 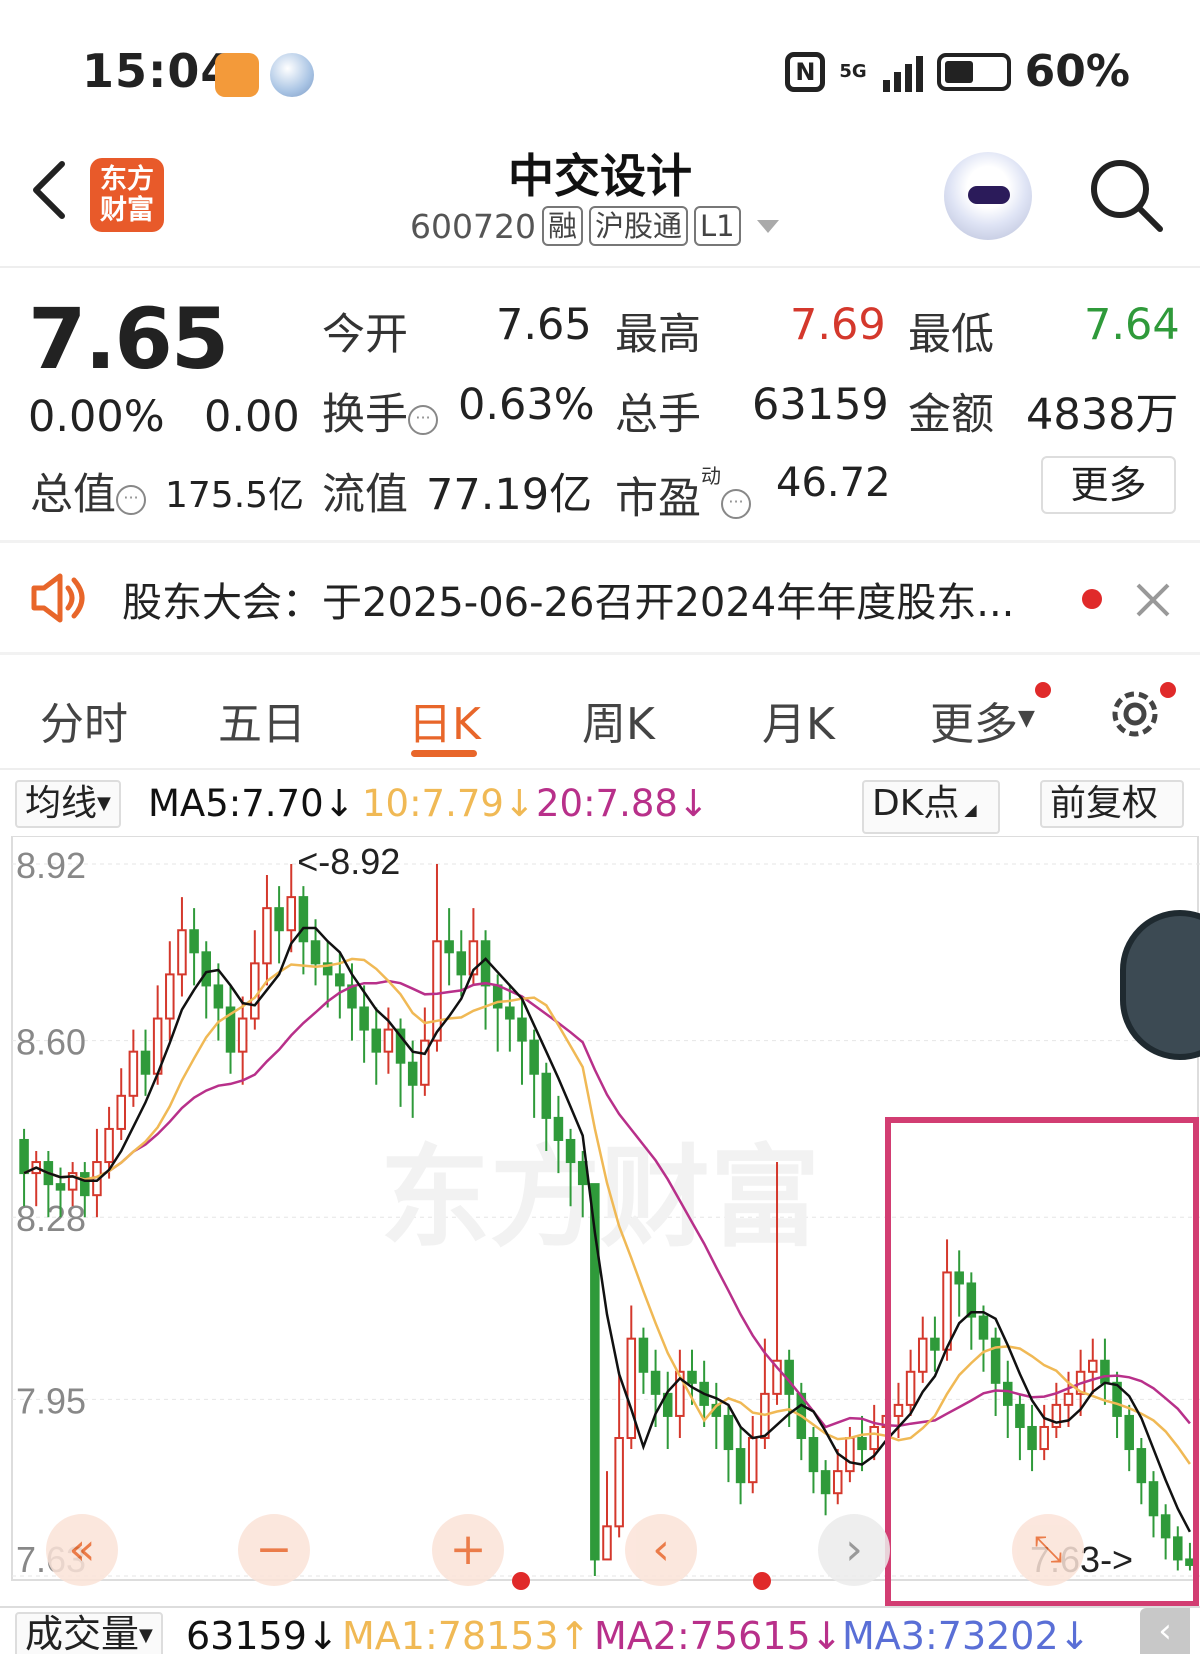 I want to click on dk-label: DK点, so click(x=916, y=803).